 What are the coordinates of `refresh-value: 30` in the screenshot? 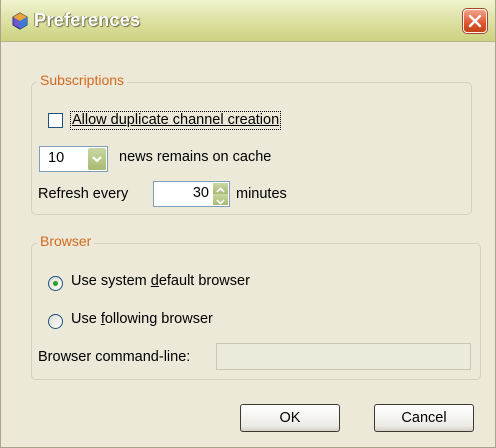 It's located at (200, 193).